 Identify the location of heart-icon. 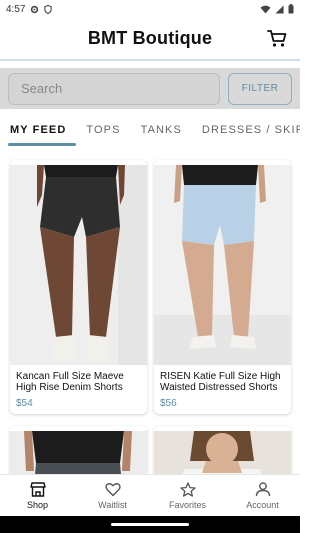
(112, 489).